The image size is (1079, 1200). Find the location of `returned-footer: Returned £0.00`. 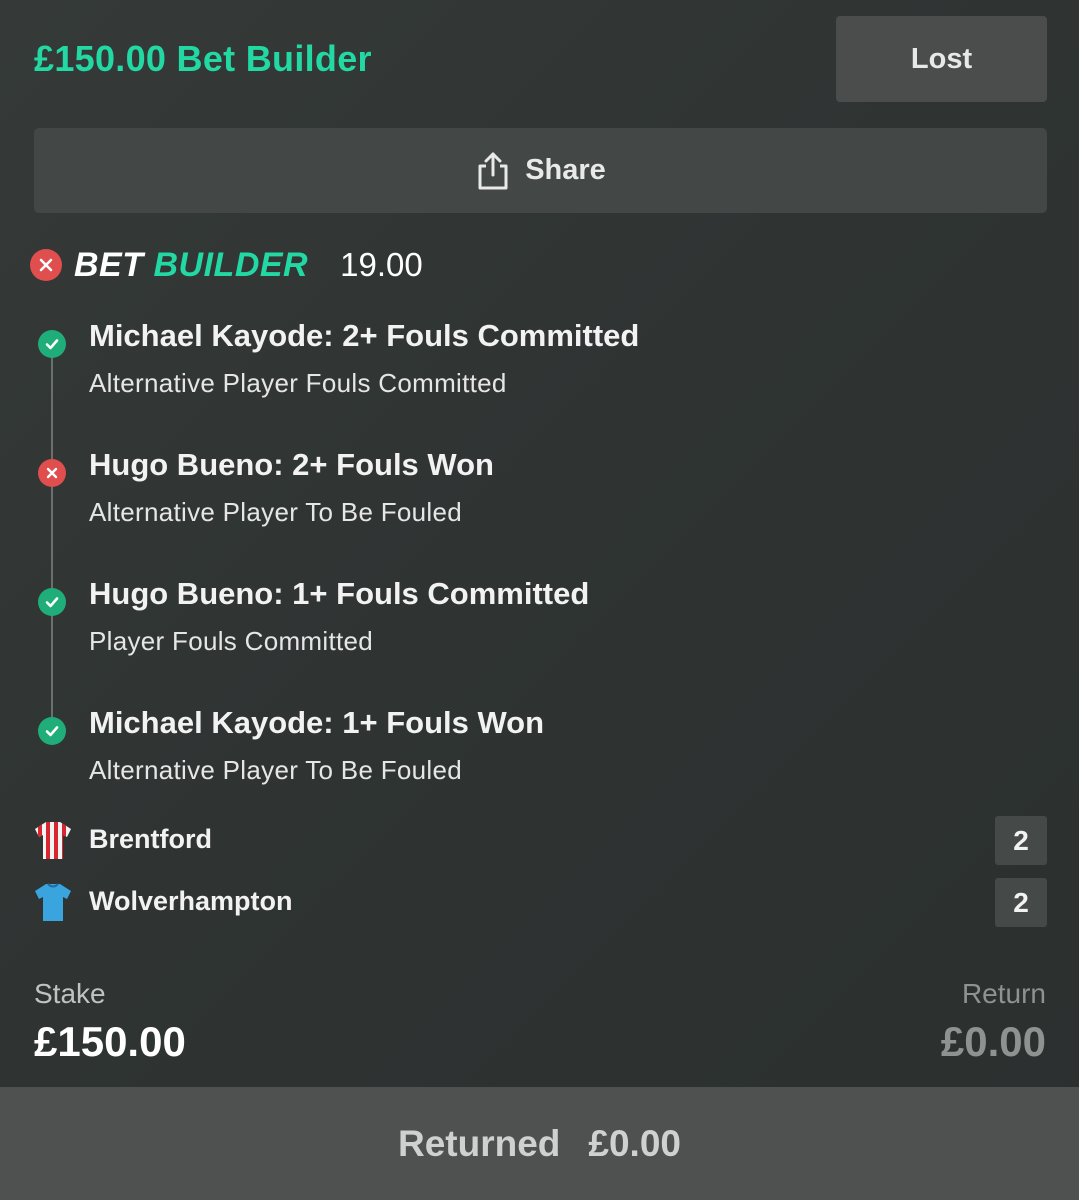

returned-footer: Returned £0.00 is located at coordinates (539, 1143).